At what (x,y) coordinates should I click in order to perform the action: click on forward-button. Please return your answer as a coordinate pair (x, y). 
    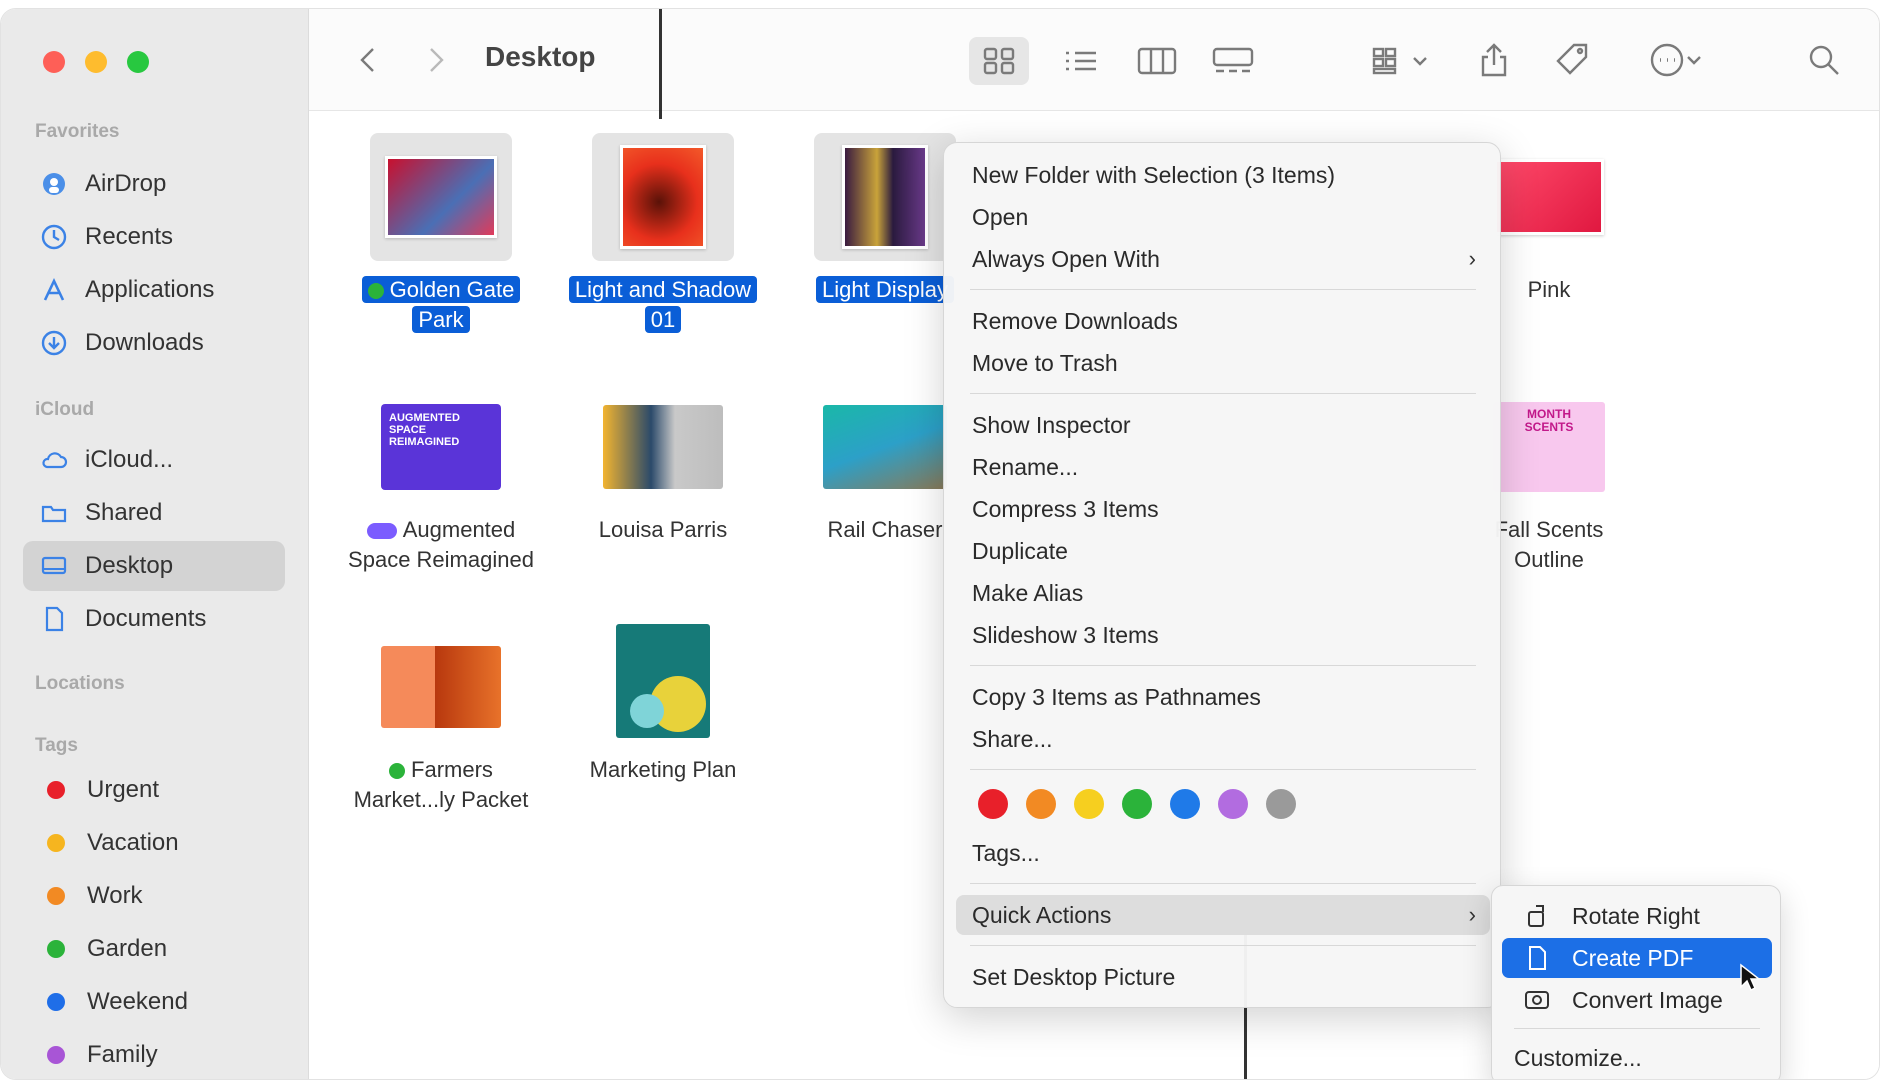
    Looking at the image, I should click on (436, 60).